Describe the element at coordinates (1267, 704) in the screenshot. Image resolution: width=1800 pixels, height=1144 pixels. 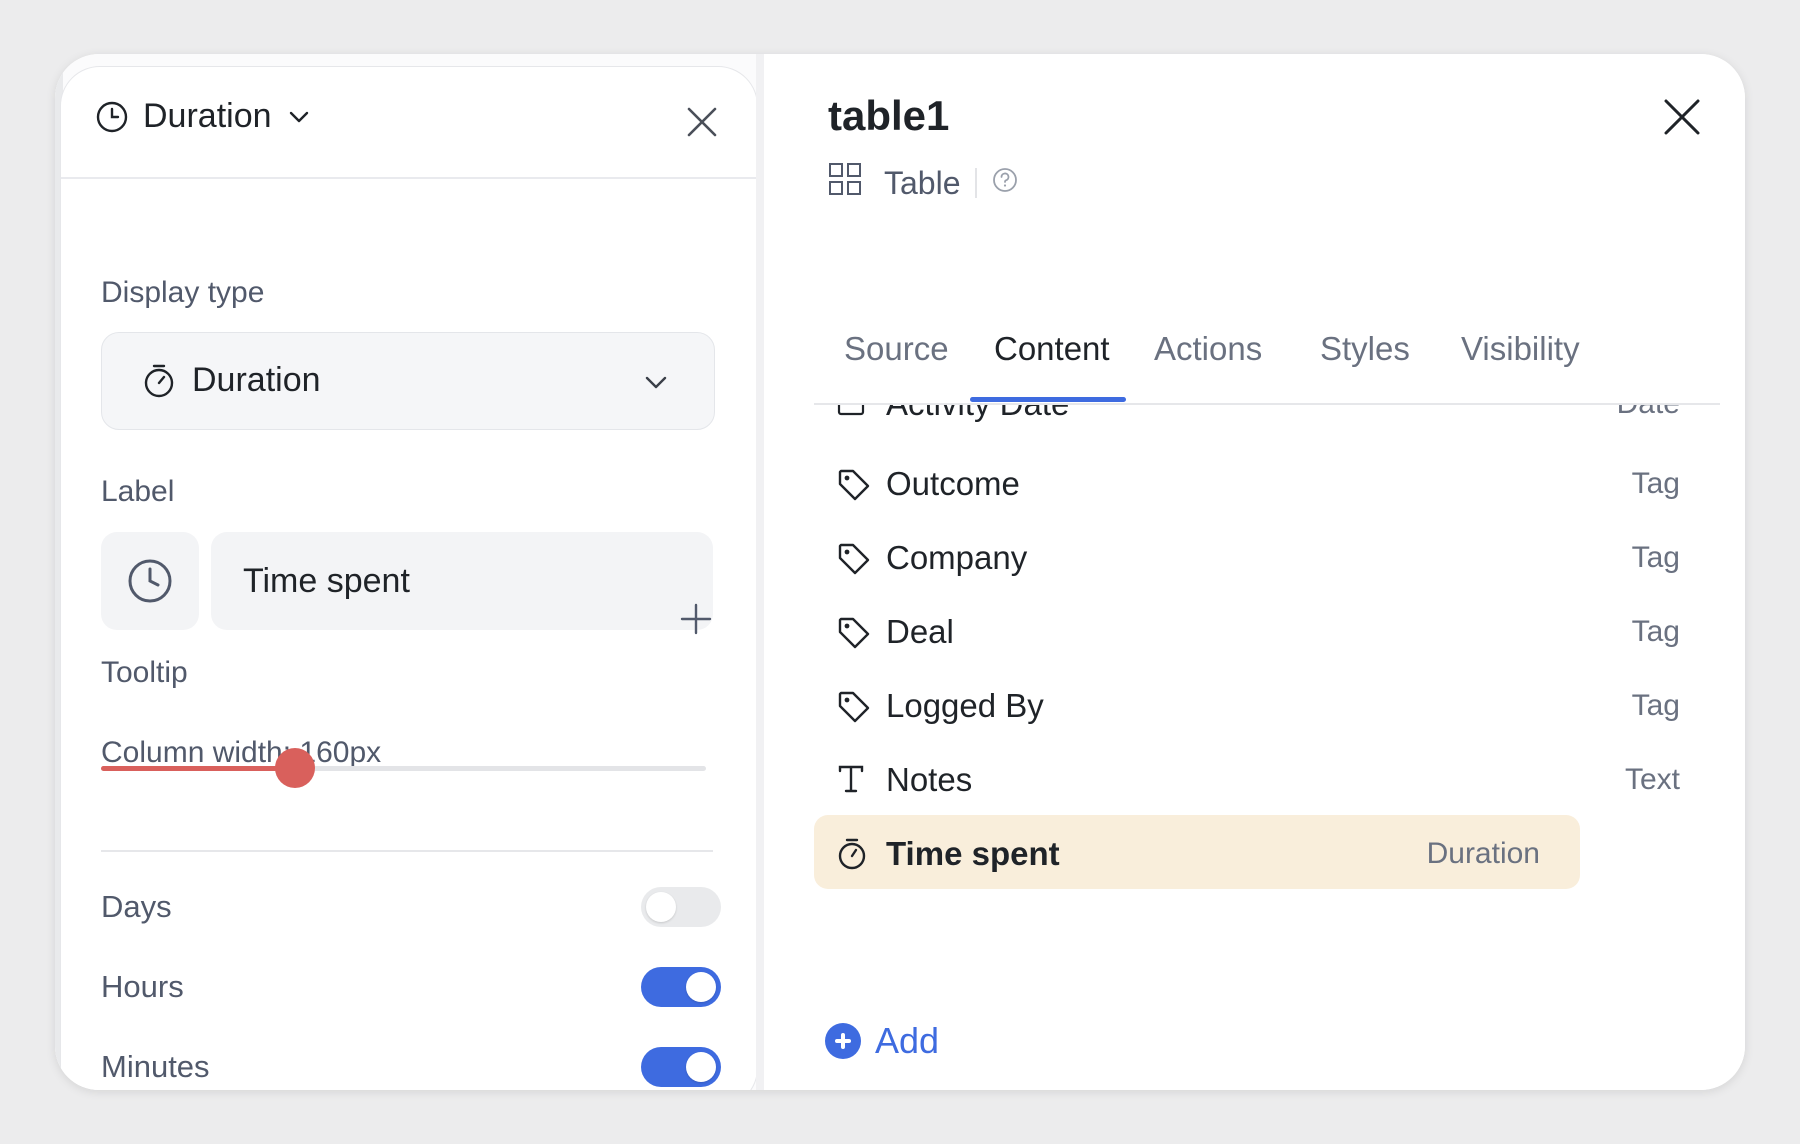
I see `column-row: Logged By Tag` at that location.